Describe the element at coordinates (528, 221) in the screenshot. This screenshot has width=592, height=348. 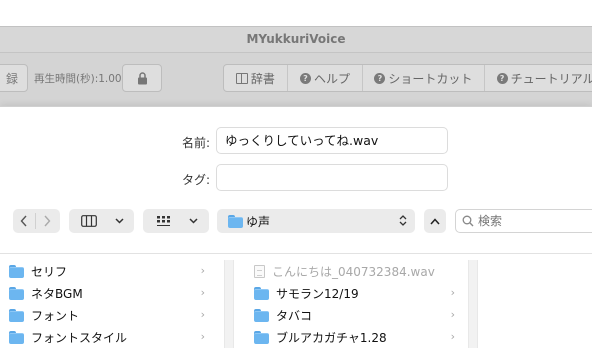
I see `search-input` at that location.